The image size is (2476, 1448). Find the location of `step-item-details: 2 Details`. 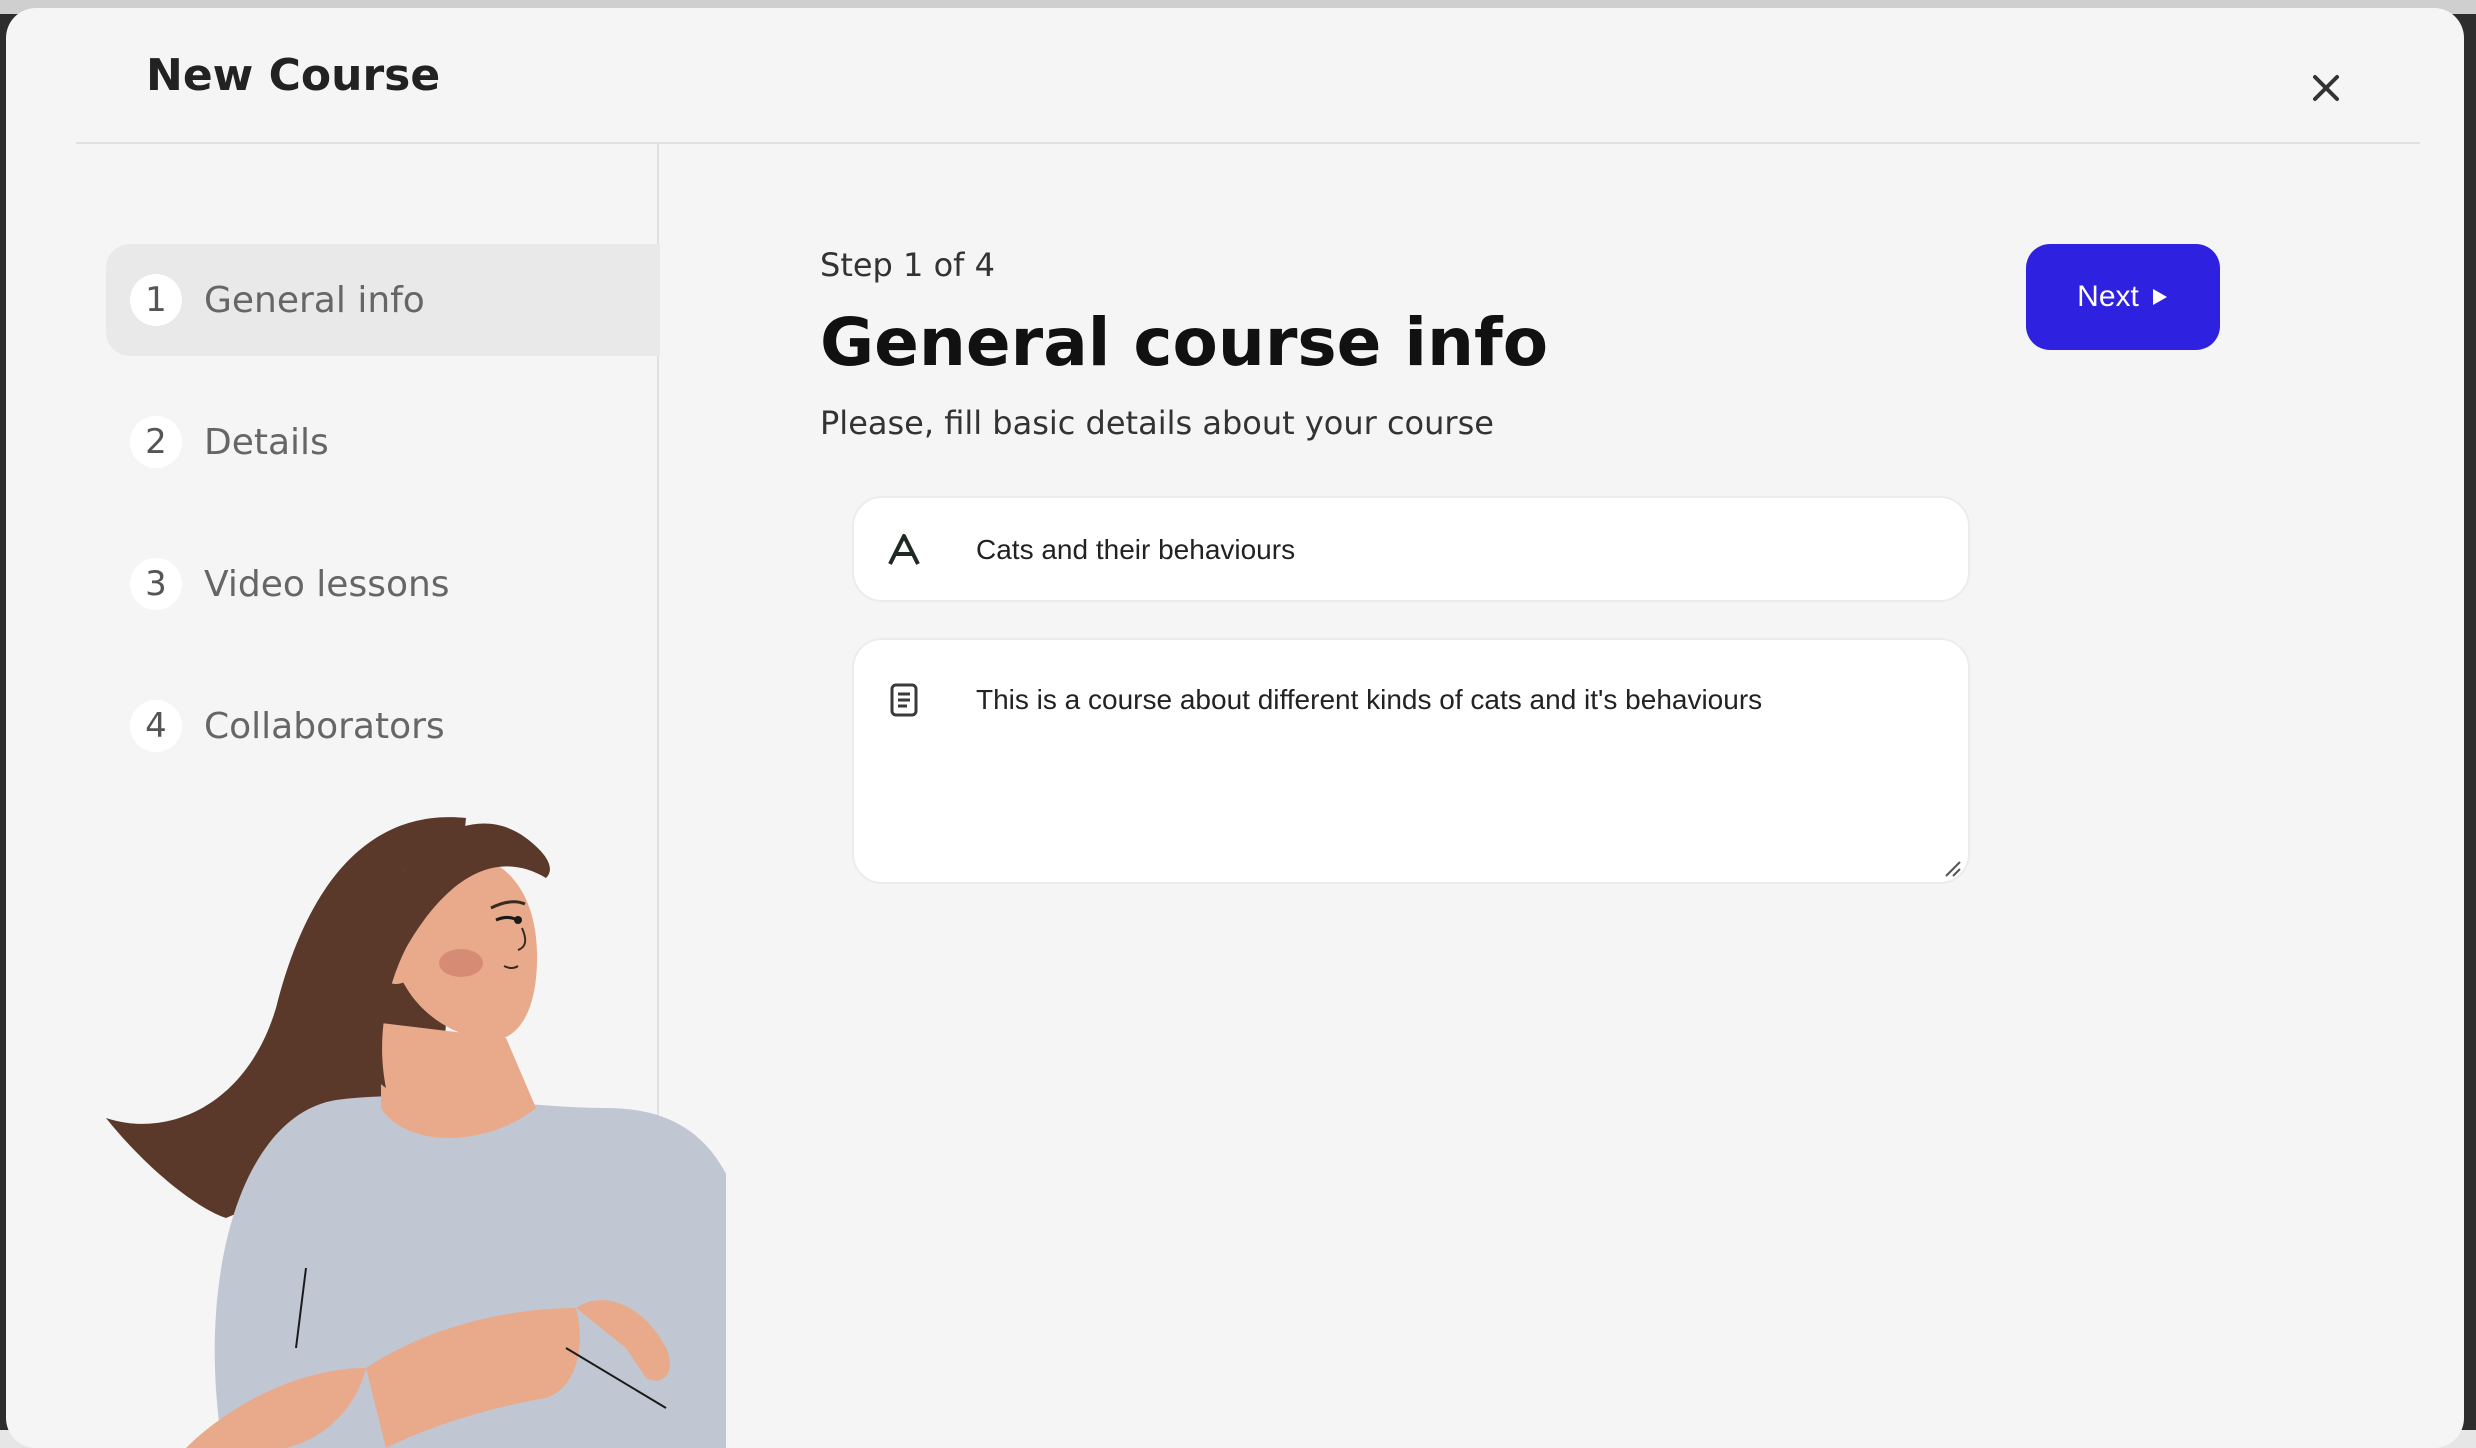

step-item-details: 2 Details is located at coordinates (383, 442).